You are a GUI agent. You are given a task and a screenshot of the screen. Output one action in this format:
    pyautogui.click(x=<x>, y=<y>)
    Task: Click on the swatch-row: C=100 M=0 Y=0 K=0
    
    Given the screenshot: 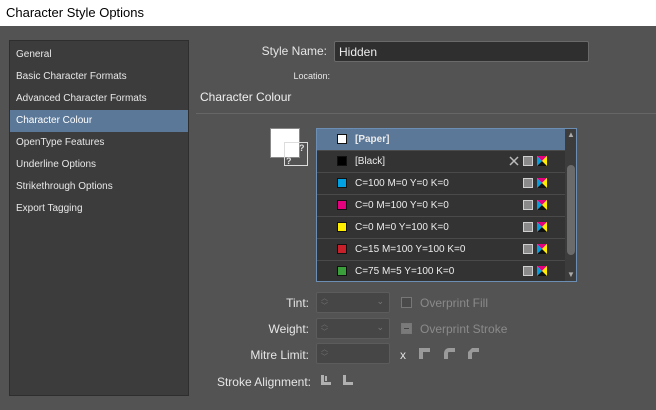 What is the action you would take?
    pyautogui.click(x=441, y=184)
    